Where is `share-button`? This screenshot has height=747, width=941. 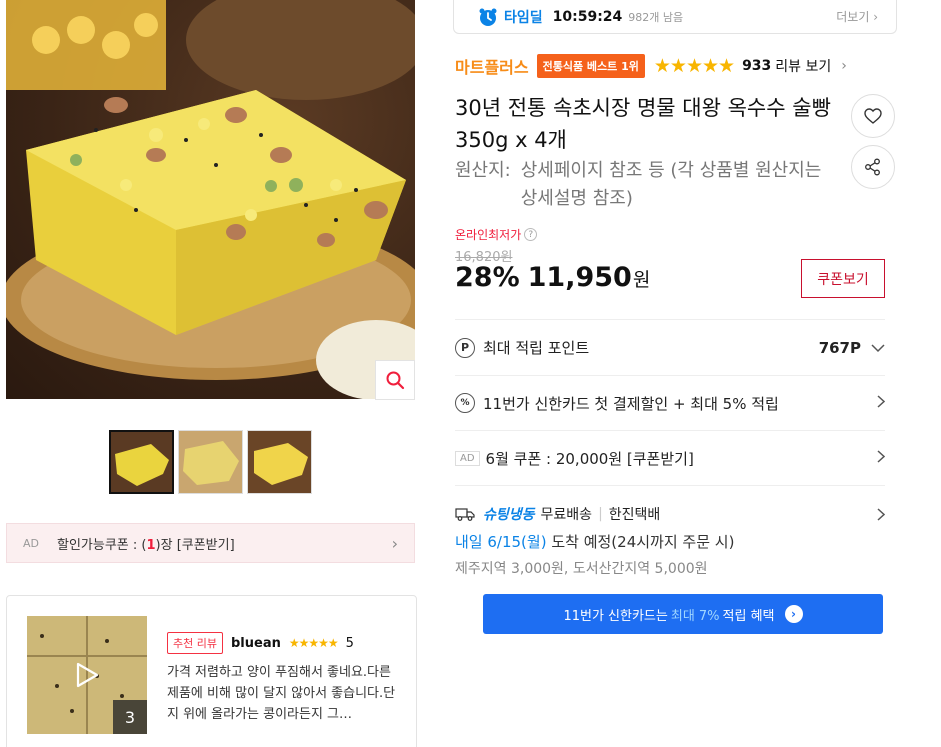 share-button is located at coordinates (873, 167).